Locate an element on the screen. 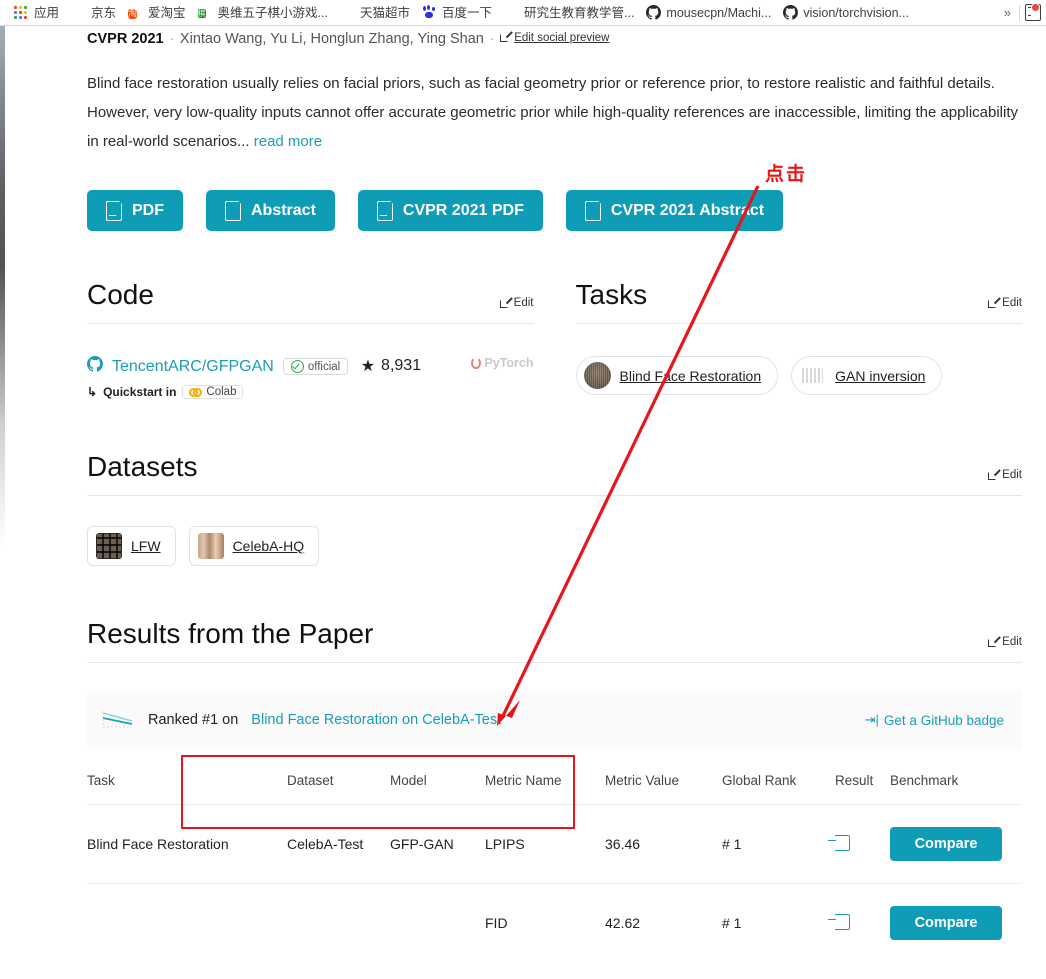 Image resolution: width=1046 pixels, height=979 pixels. pdf-button-label: PDF is located at coordinates (148, 210).